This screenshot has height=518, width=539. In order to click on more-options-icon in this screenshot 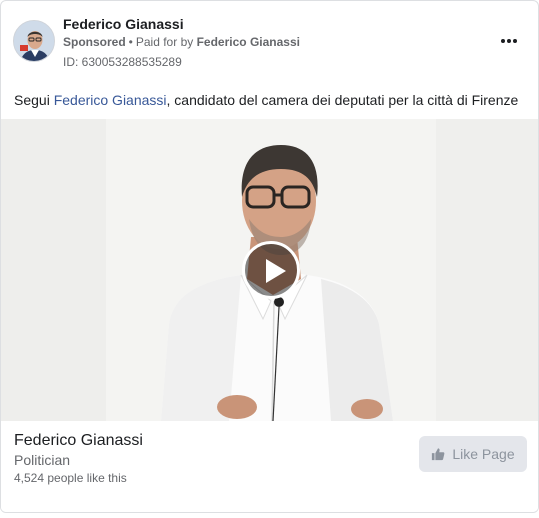, I will do `click(509, 41)`.